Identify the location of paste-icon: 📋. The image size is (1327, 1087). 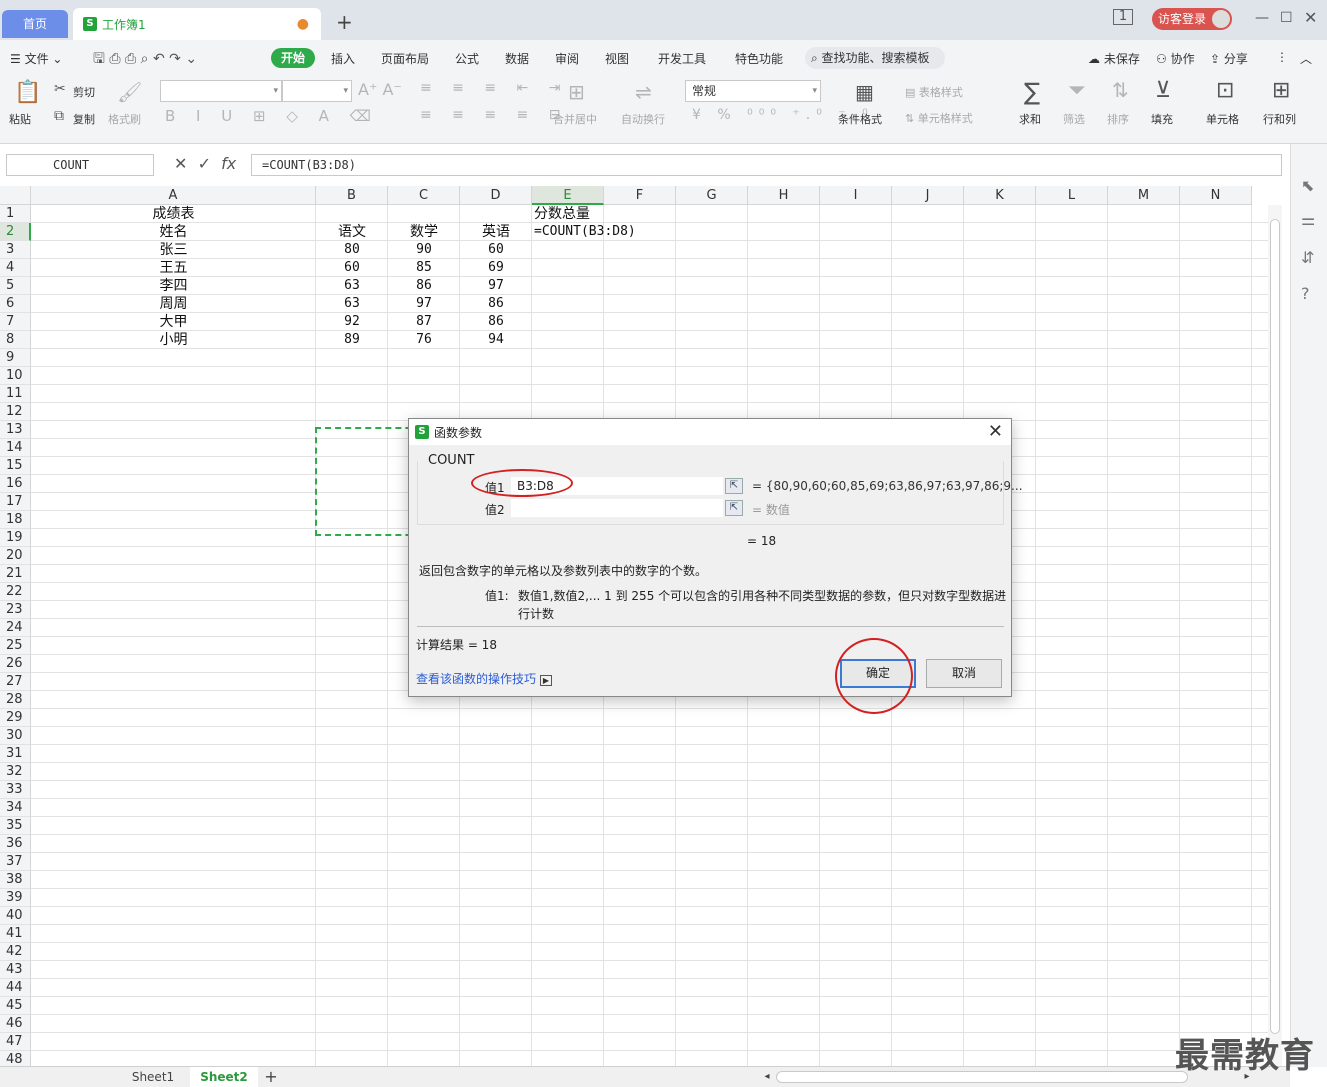
(27, 92).